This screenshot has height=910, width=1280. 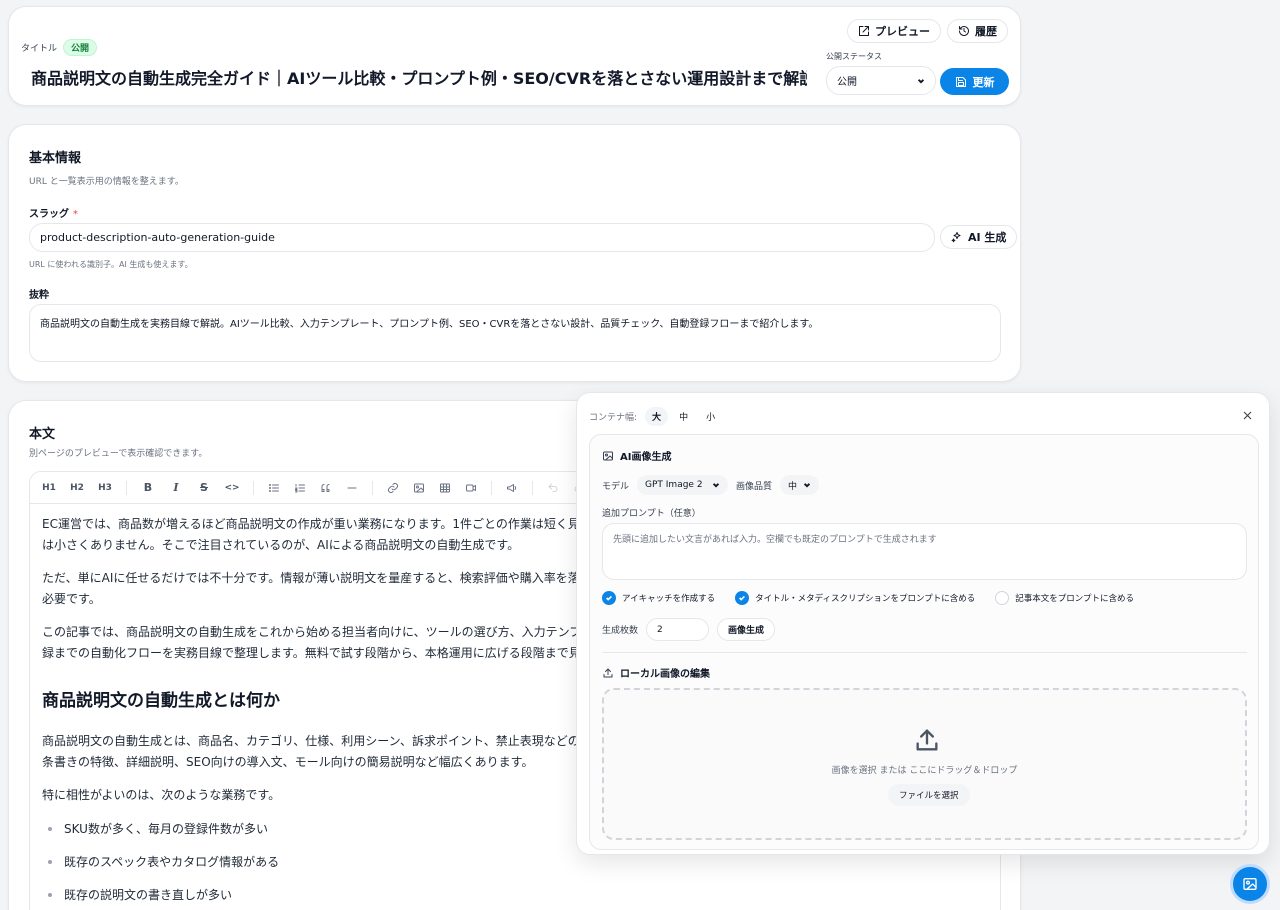 I want to click on upload-icon, so click(x=608, y=672).